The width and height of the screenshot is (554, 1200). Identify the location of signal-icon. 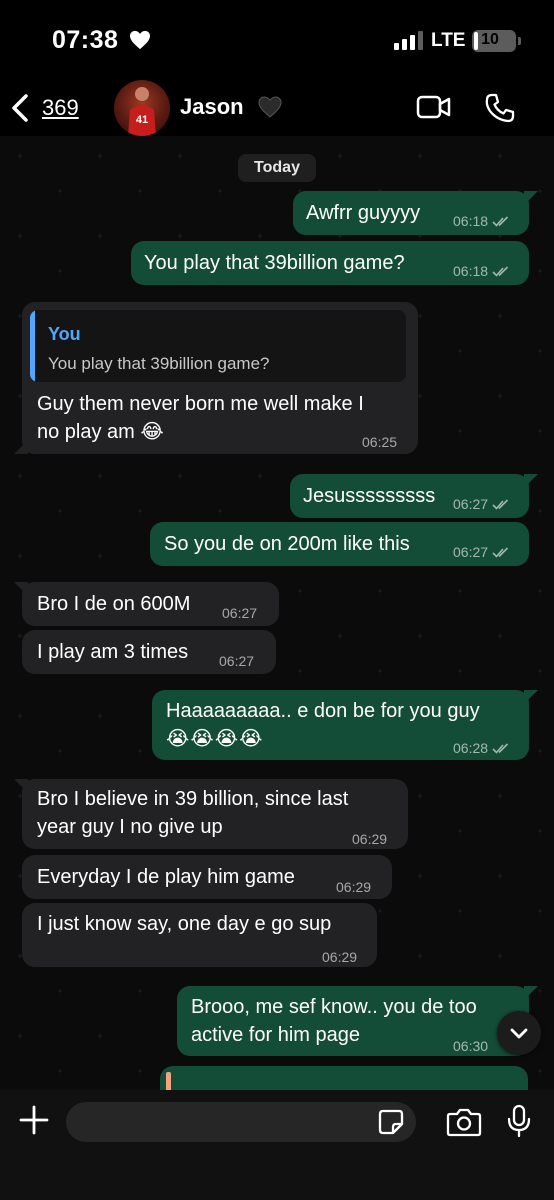
(408, 40).